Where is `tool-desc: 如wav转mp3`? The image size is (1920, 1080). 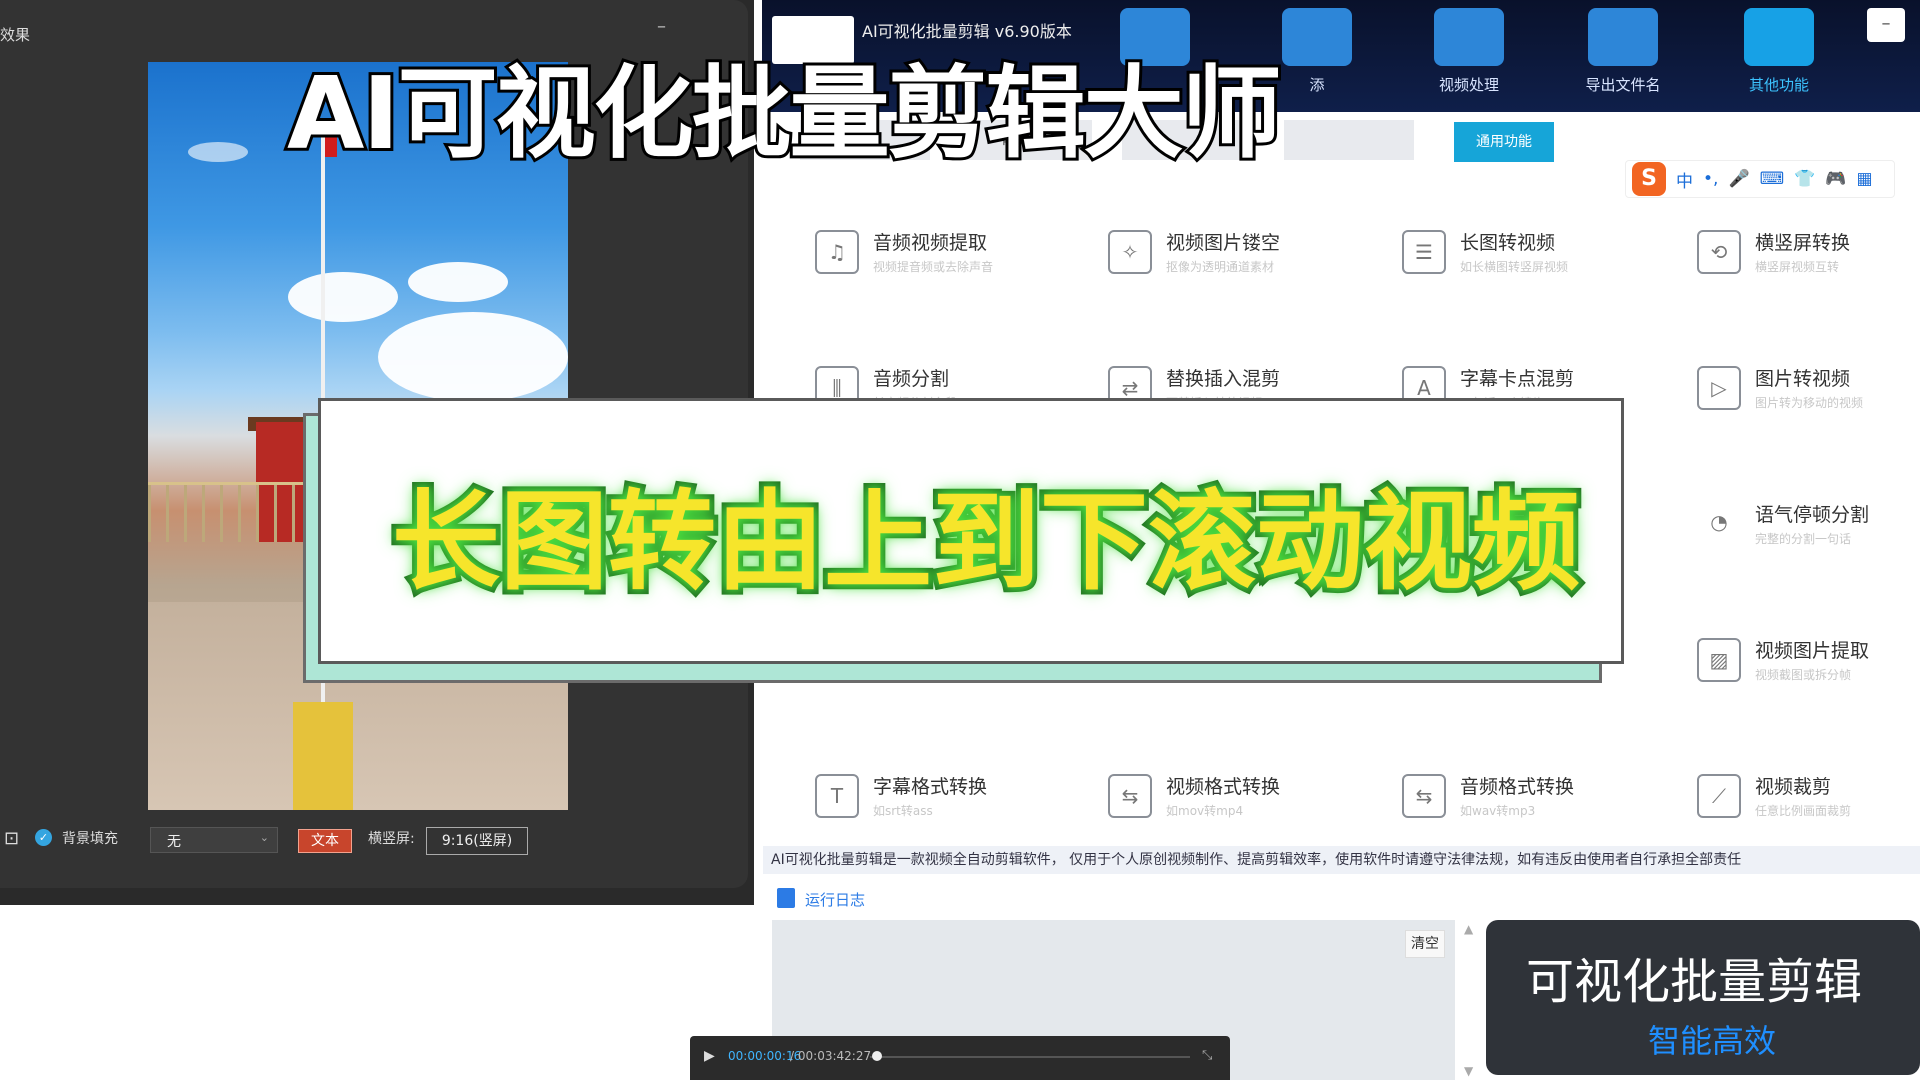
tool-desc: 如wav转mp3 is located at coordinates (1498, 811).